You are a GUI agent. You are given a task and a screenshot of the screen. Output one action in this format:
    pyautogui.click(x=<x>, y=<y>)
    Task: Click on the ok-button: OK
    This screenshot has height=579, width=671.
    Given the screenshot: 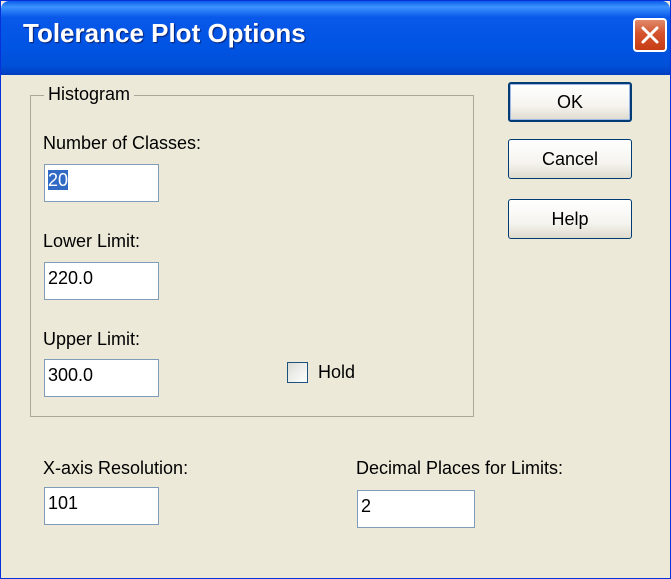 What is the action you would take?
    pyautogui.click(x=570, y=102)
    